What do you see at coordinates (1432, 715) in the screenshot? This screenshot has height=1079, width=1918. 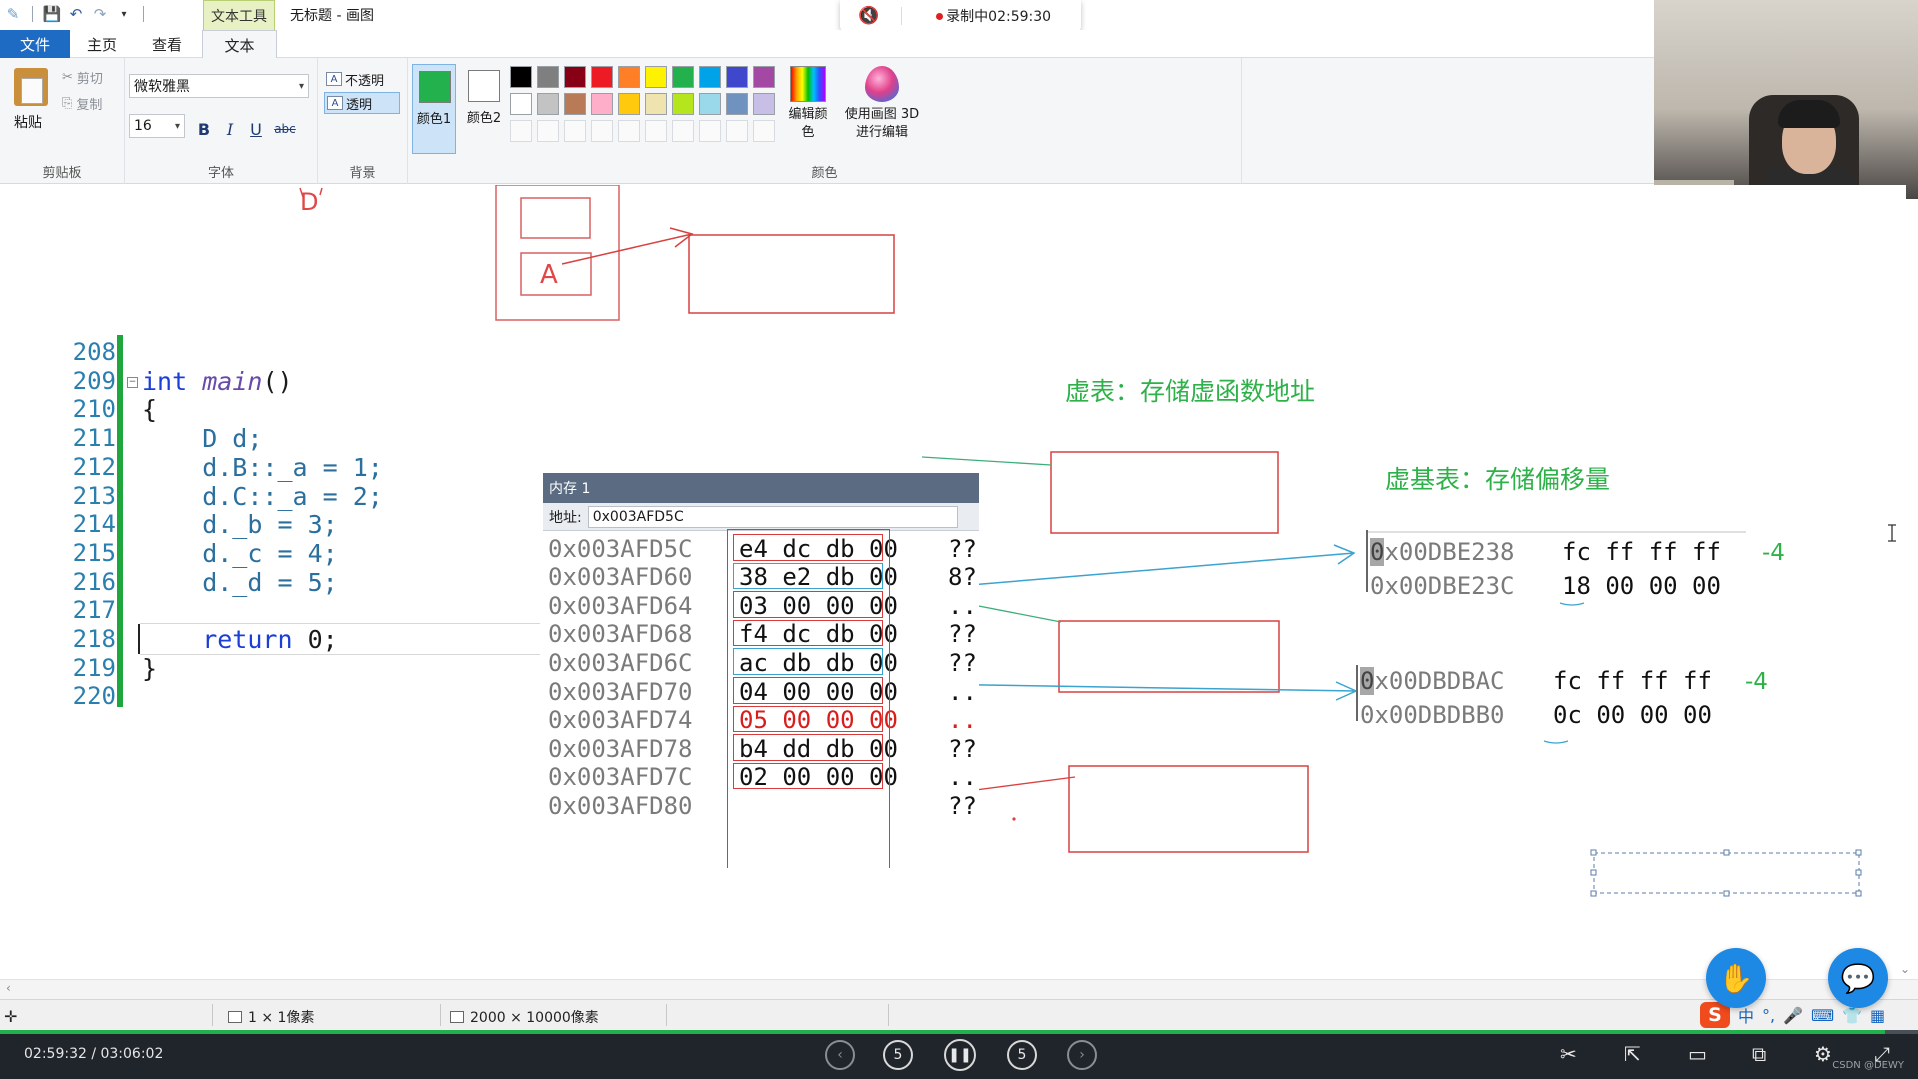 I see `vbtable-address-text: 0x00DBDBB0` at bounding box center [1432, 715].